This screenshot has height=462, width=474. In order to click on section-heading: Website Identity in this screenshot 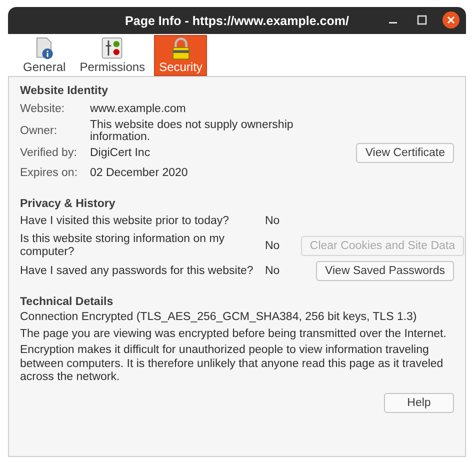, I will do `click(64, 91)`.